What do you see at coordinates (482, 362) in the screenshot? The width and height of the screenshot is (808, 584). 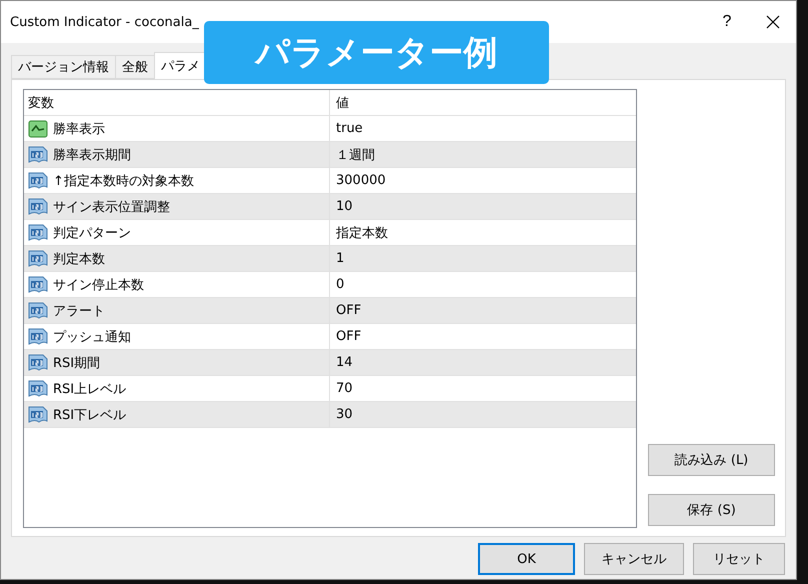 I see `table-cell: 14` at bounding box center [482, 362].